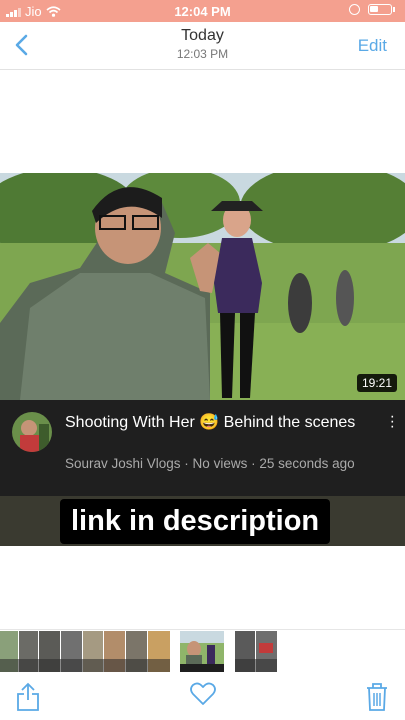 The width and height of the screenshot is (405, 720). What do you see at coordinates (202, 46) in the screenshot?
I see `nav-bar: Today 12:03 PM Edit` at bounding box center [202, 46].